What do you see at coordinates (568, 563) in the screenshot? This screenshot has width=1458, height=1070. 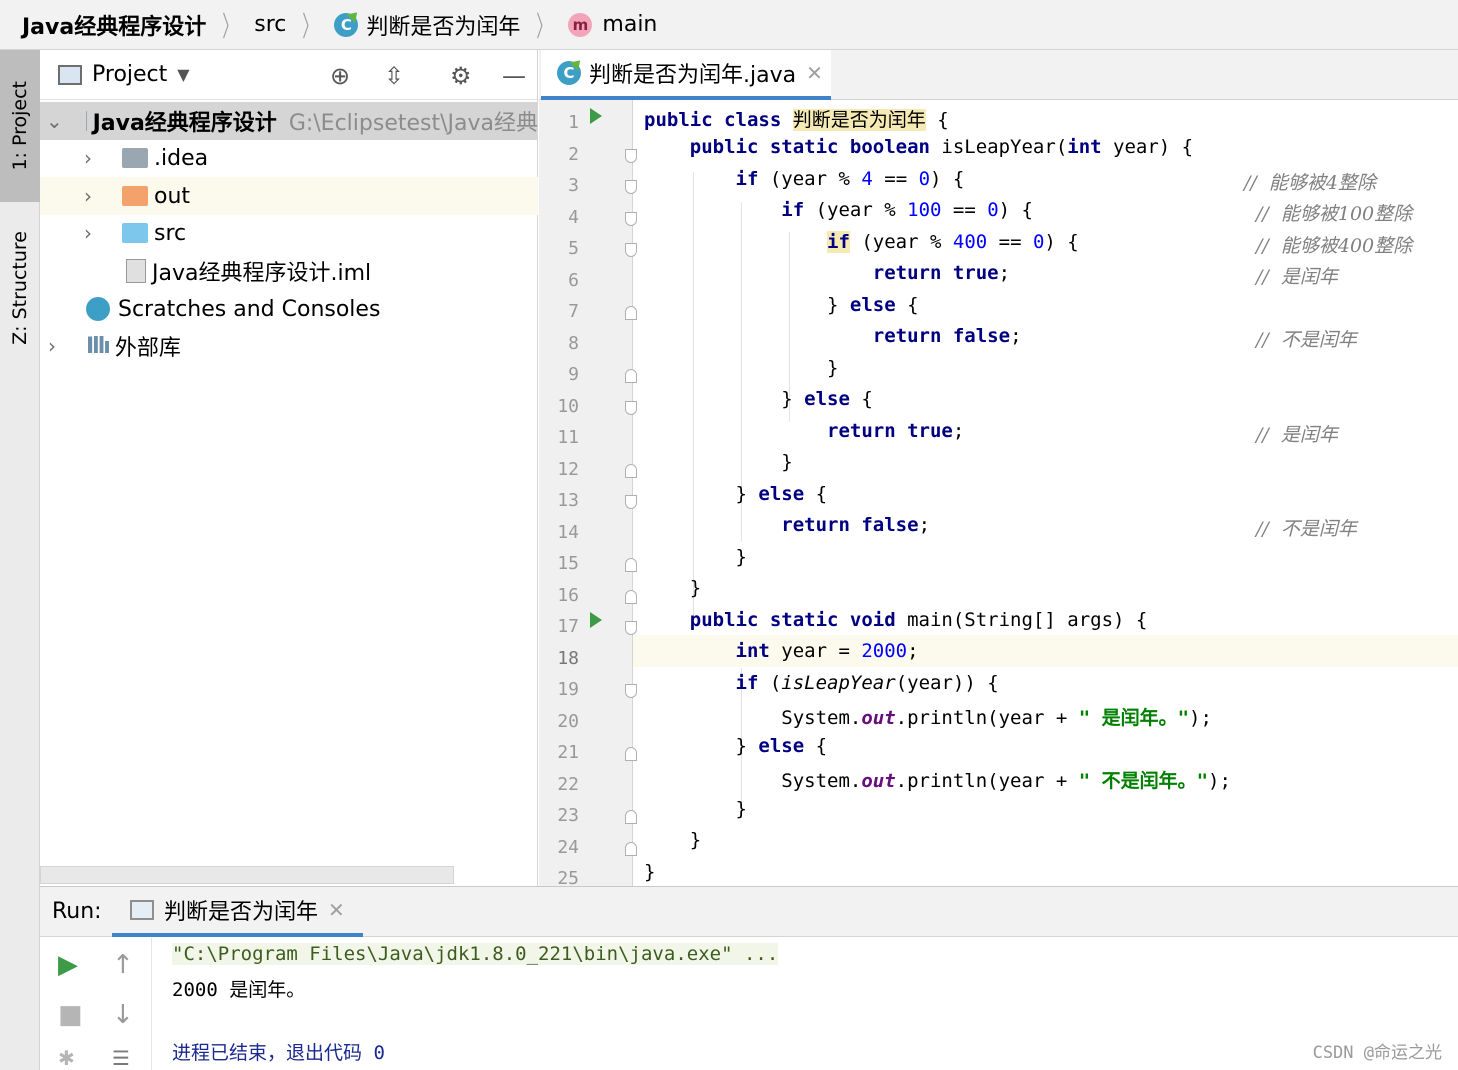 I see `line-number: 15` at bounding box center [568, 563].